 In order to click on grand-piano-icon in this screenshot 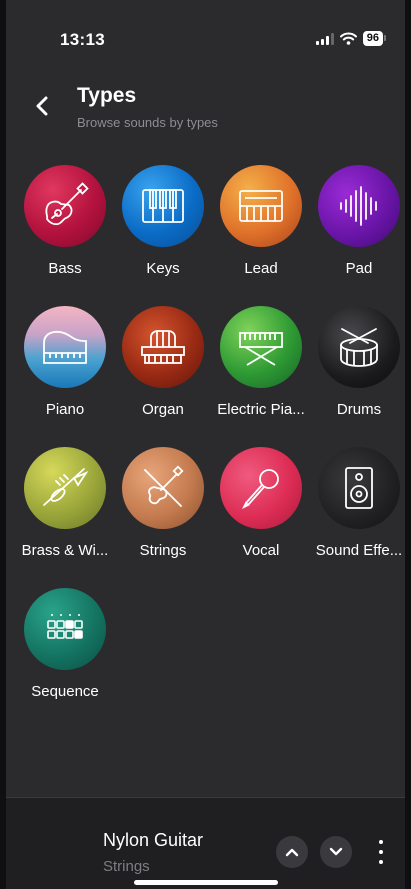, I will do `click(65, 347)`.